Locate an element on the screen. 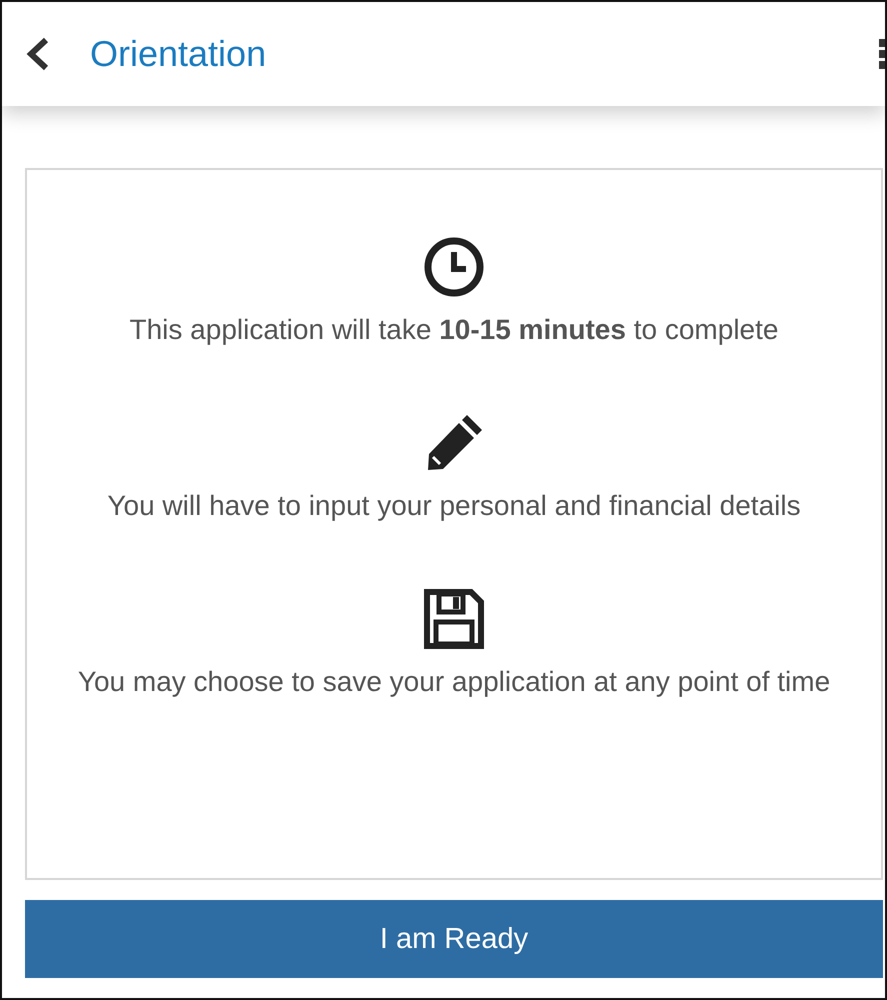 The image size is (887, 1000). clock-icon is located at coordinates (454, 267).